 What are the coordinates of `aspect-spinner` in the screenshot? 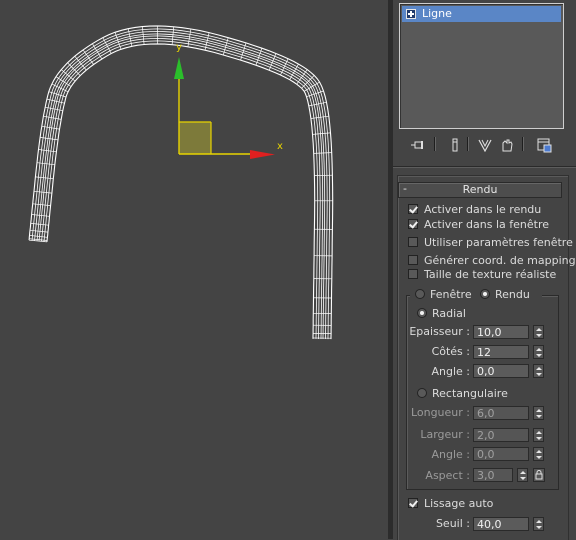 It's located at (522, 475).